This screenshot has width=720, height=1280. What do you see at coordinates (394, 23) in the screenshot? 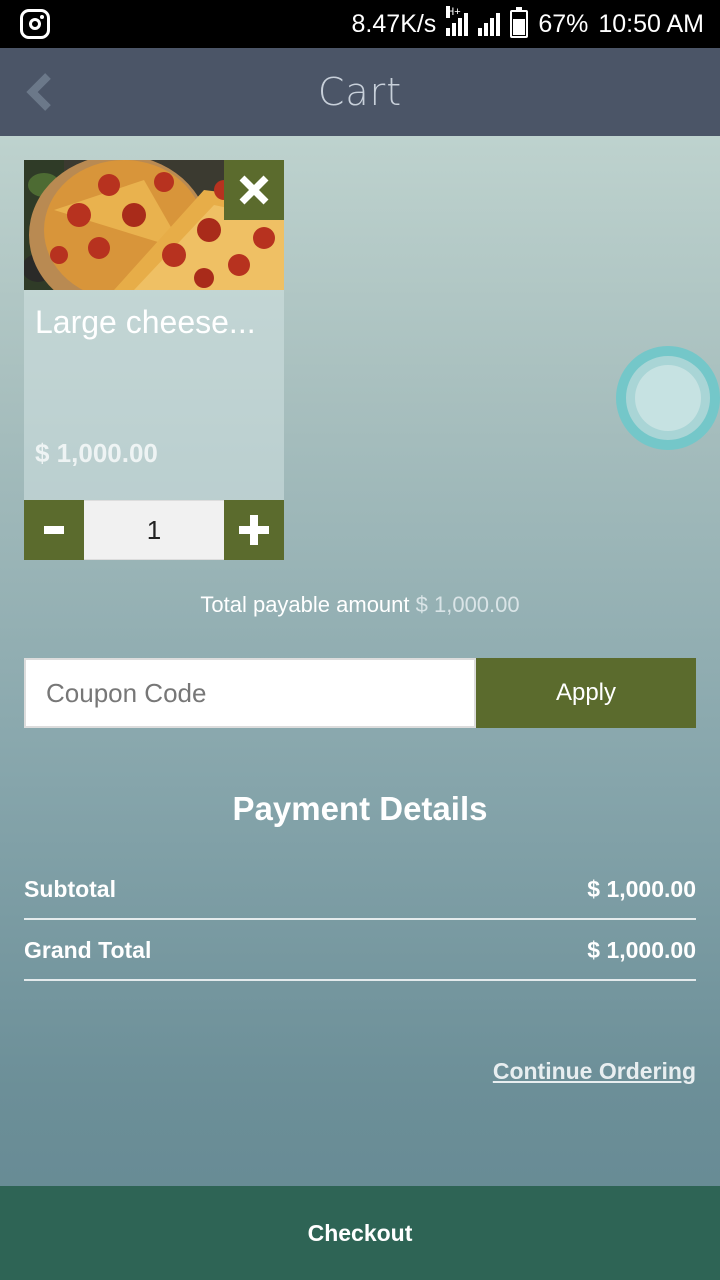
I see `network-speed: 8.47K/s` at bounding box center [394, 23].